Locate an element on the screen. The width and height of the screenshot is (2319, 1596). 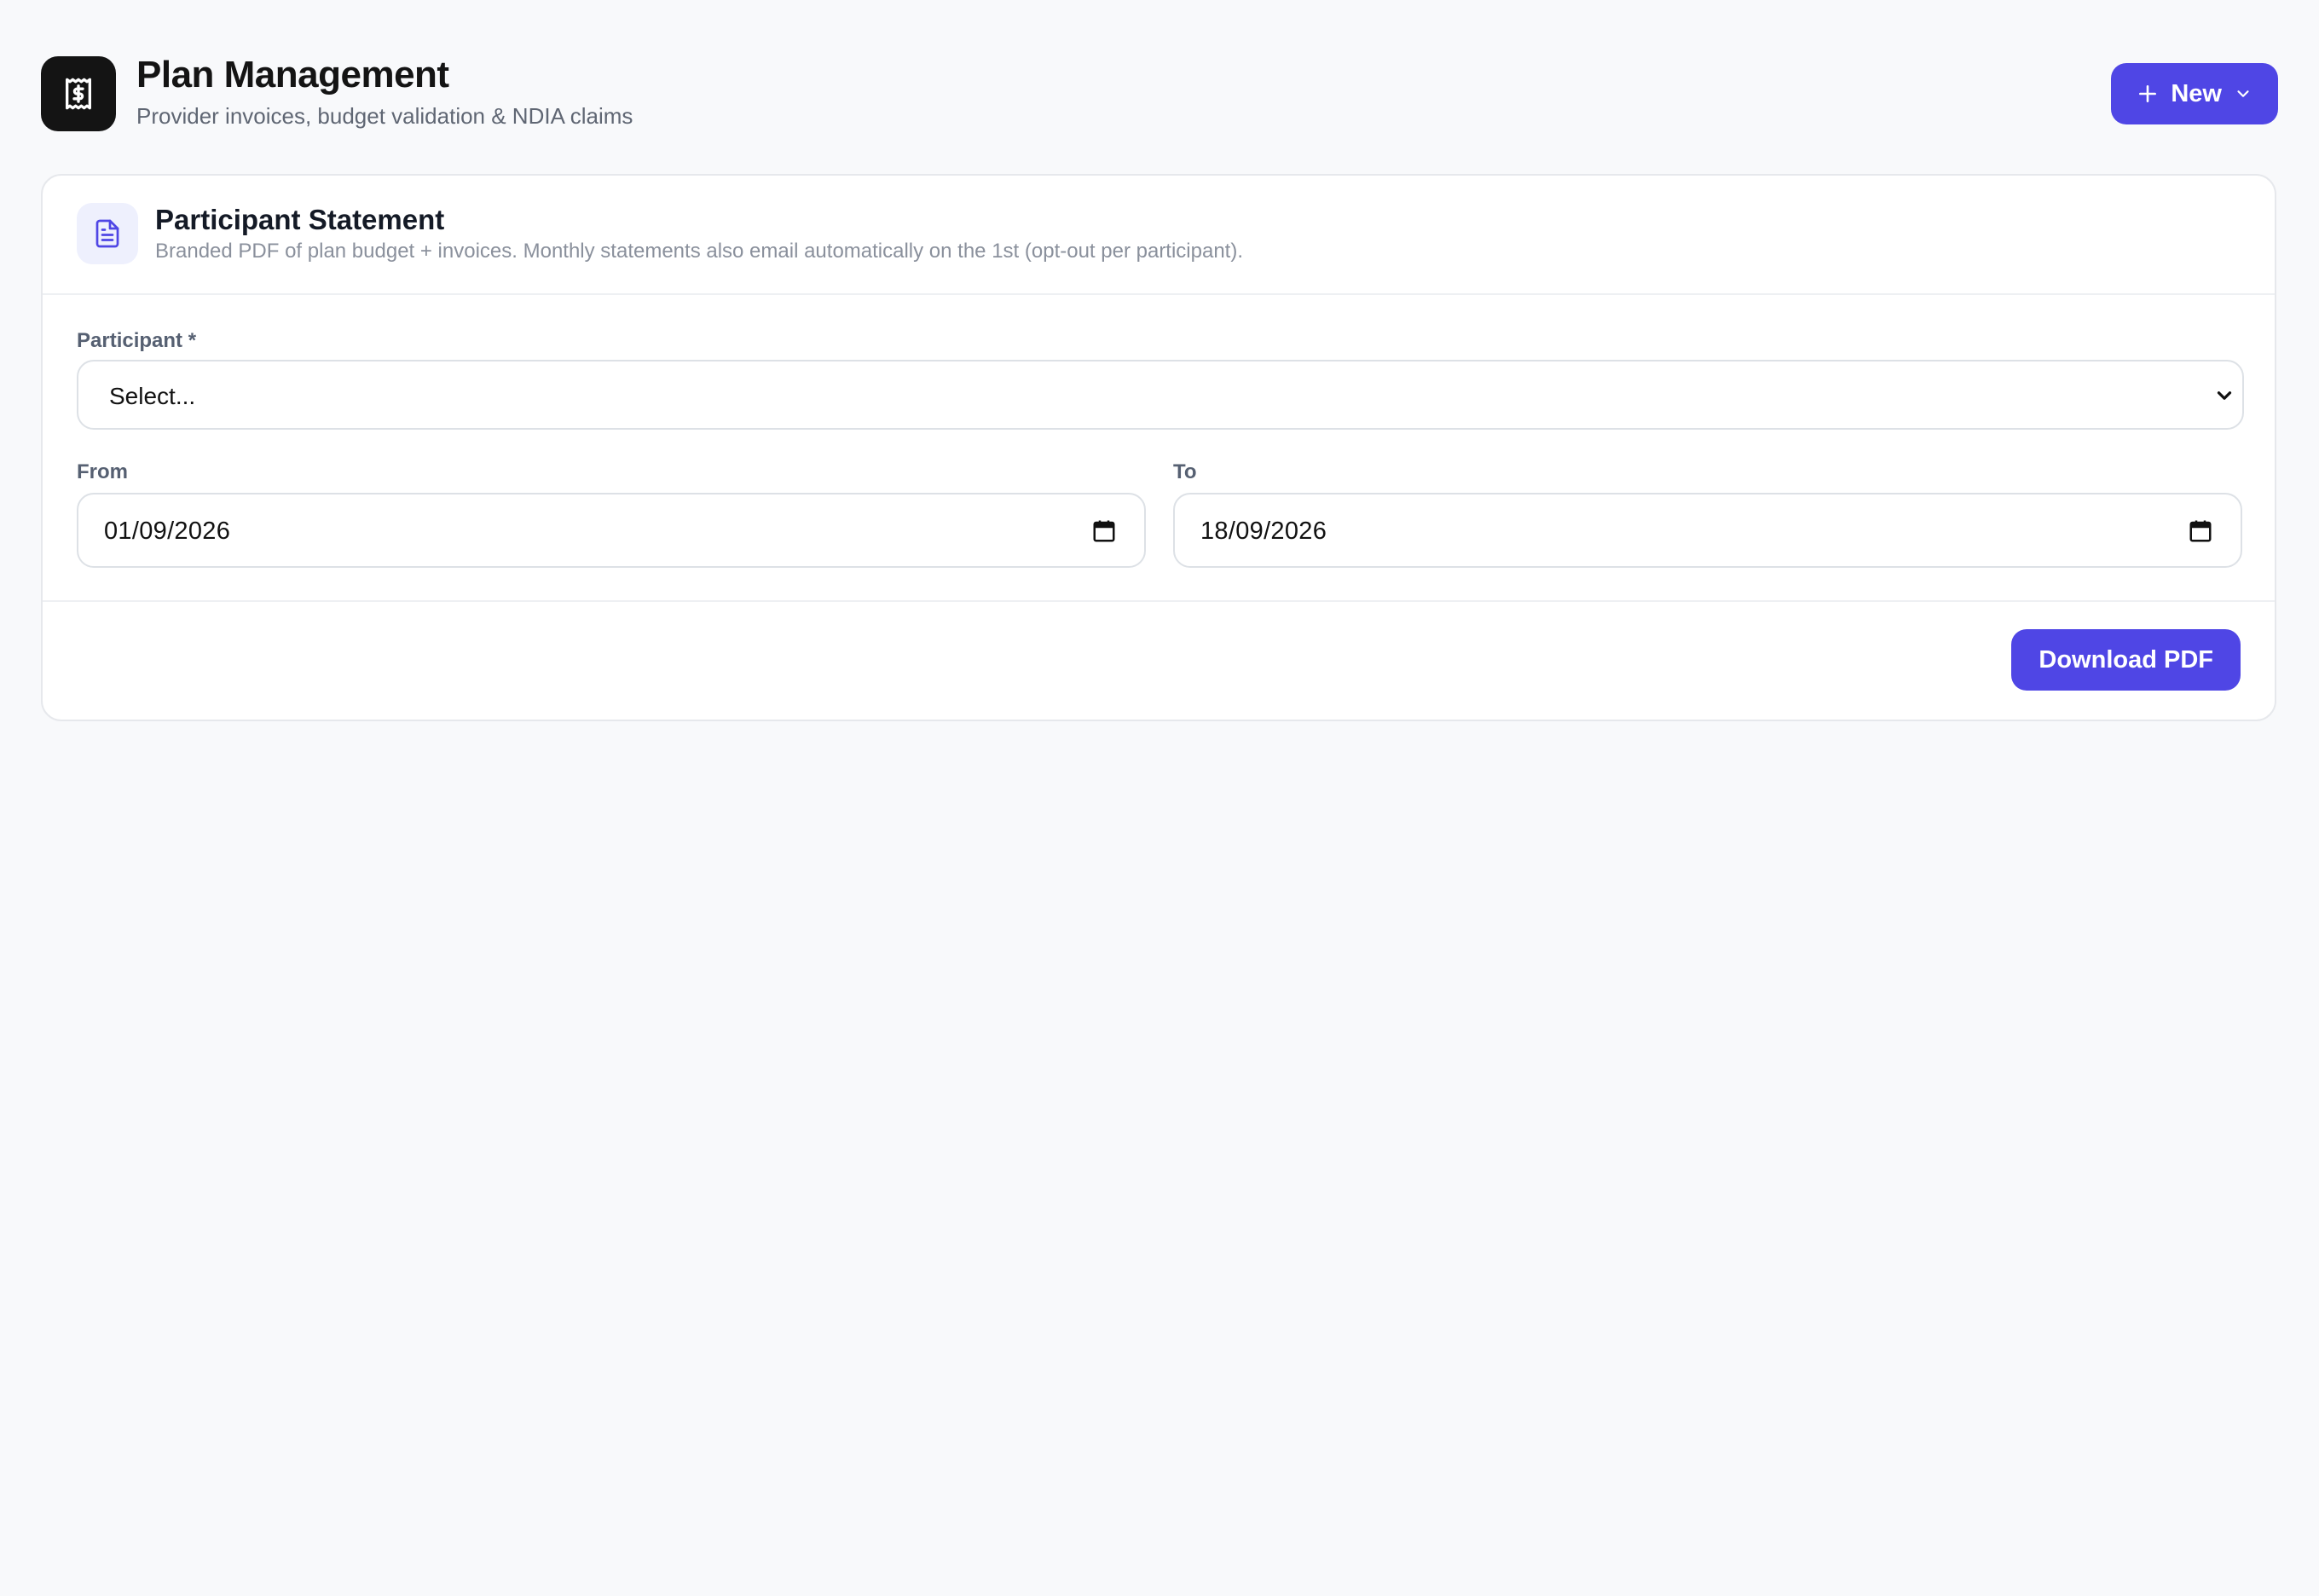
from-date-input: 01/09/2026 is located at coordinates (611, 530).